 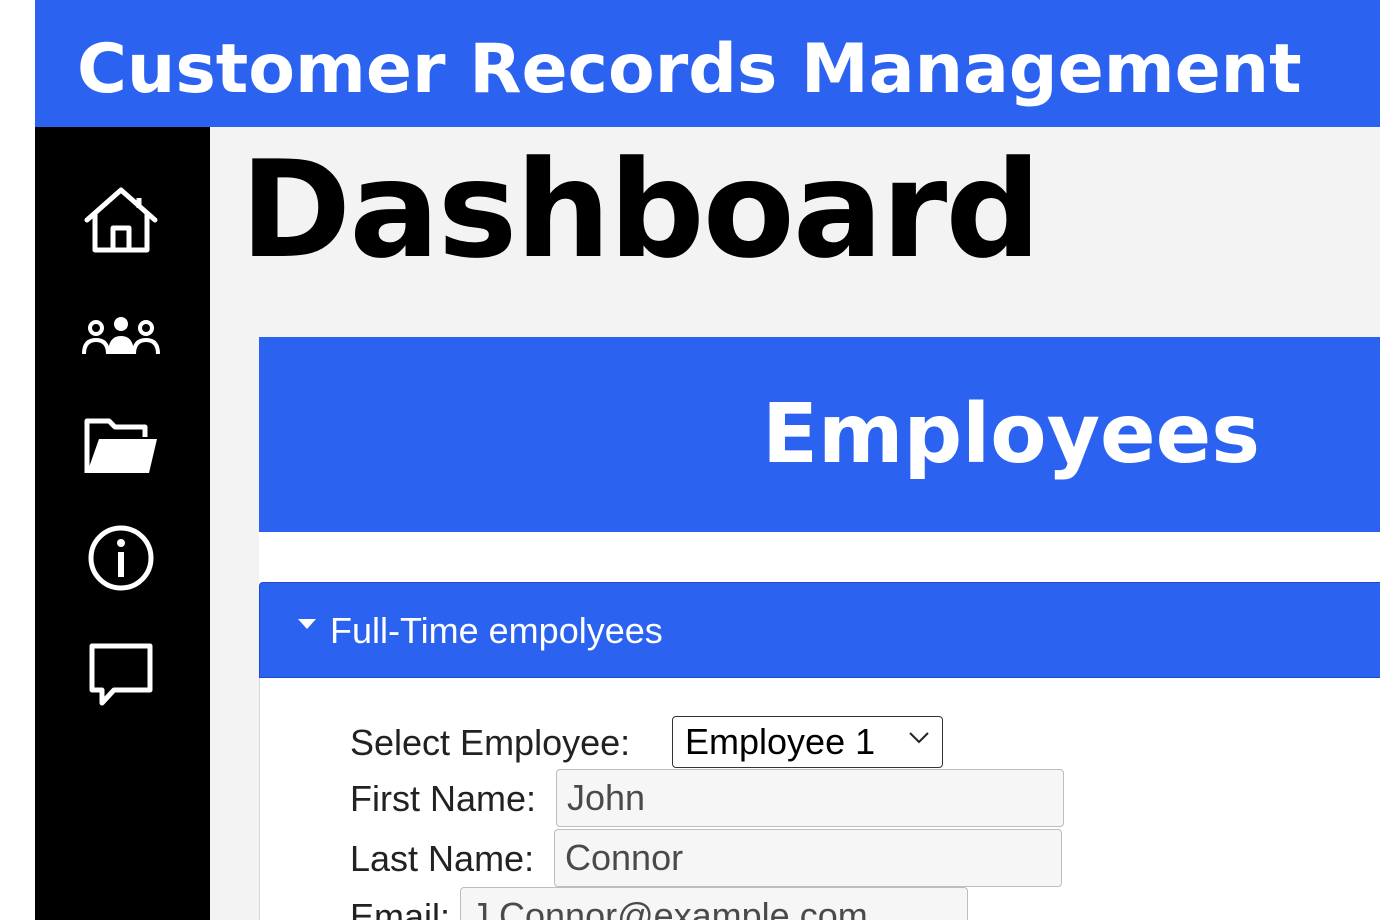 I want to click on chat-icon, so click(x=121, y=675).